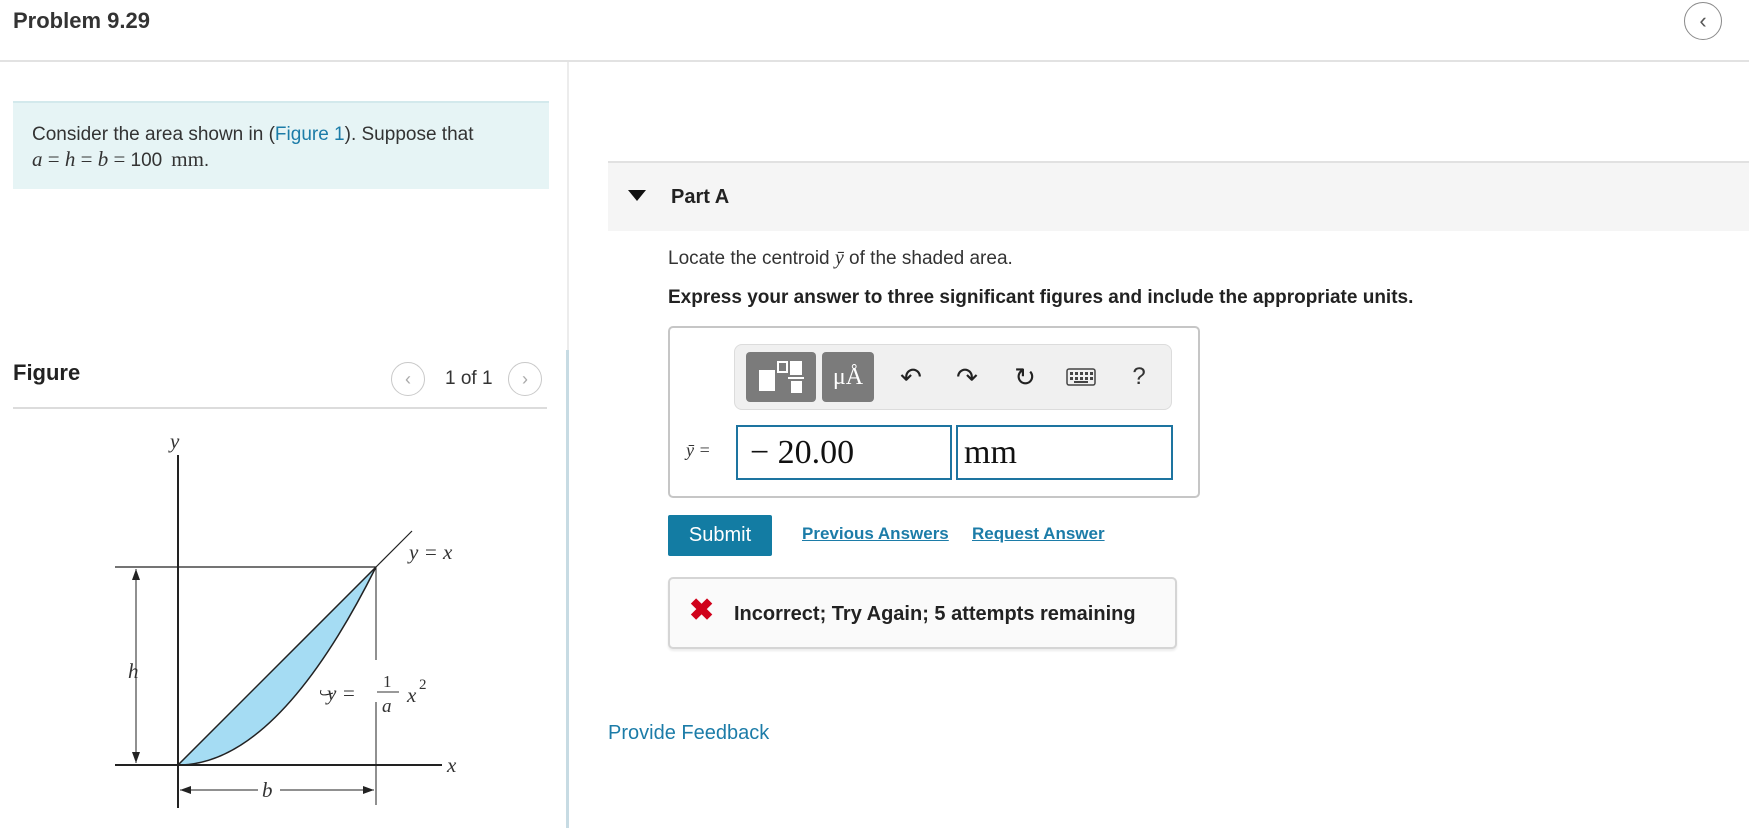 The width and height of the screenshot is (1749, 828). Describe the element at coordinates (174, 441) in the screenshot. I see `y-axis-label: y` at that location.